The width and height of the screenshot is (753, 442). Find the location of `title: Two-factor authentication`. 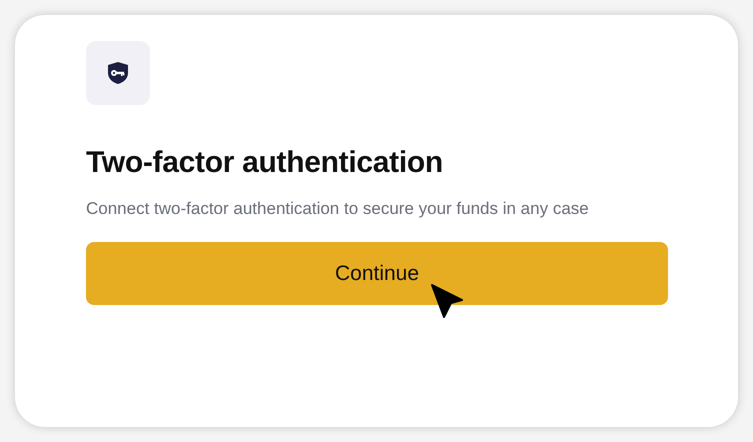

title: Two-factor authentication is located at coordinates (265, 163).